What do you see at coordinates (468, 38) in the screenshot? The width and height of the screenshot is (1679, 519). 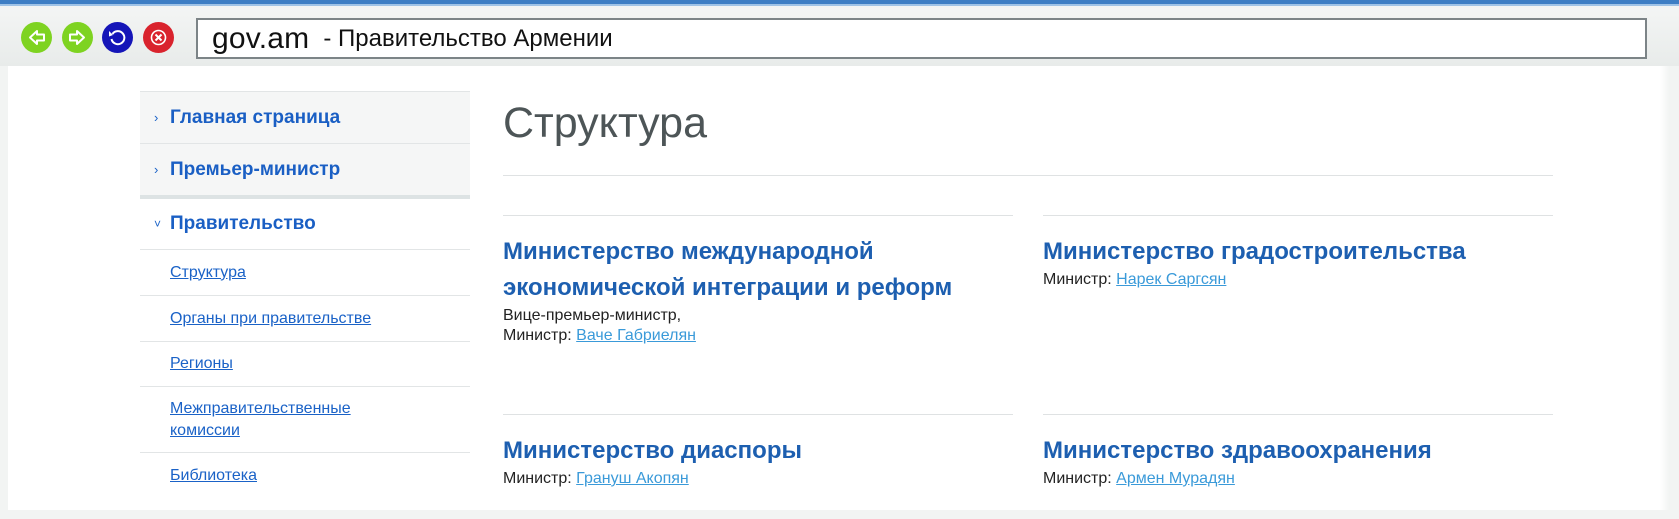 I see `page-title-suffix: - Правительство Армении` at bounding box center [468, 38].